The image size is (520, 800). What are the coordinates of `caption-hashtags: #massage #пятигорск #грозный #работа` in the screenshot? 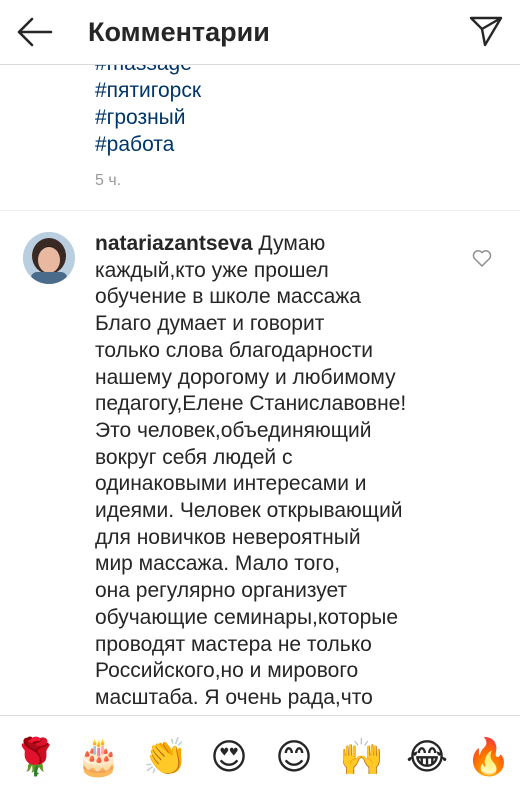 It's located at (148, 111).